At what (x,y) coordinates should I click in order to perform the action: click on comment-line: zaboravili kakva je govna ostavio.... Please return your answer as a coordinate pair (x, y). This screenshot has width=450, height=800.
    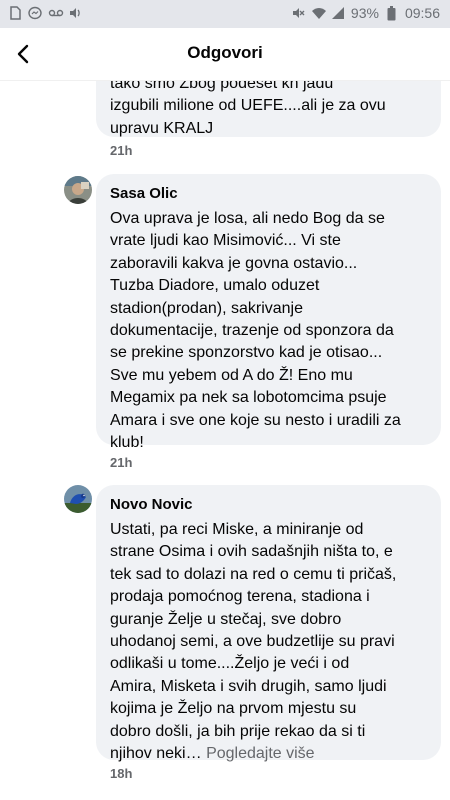
    Looking at the image, I should click on (234, 263).